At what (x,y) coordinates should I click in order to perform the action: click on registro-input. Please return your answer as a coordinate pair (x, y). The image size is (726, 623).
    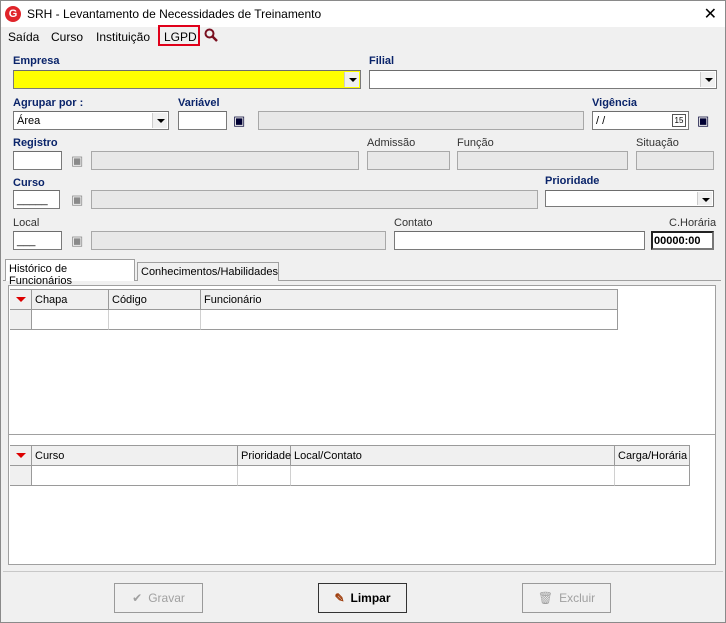
    Looking at the image, I should click on (37, 160).